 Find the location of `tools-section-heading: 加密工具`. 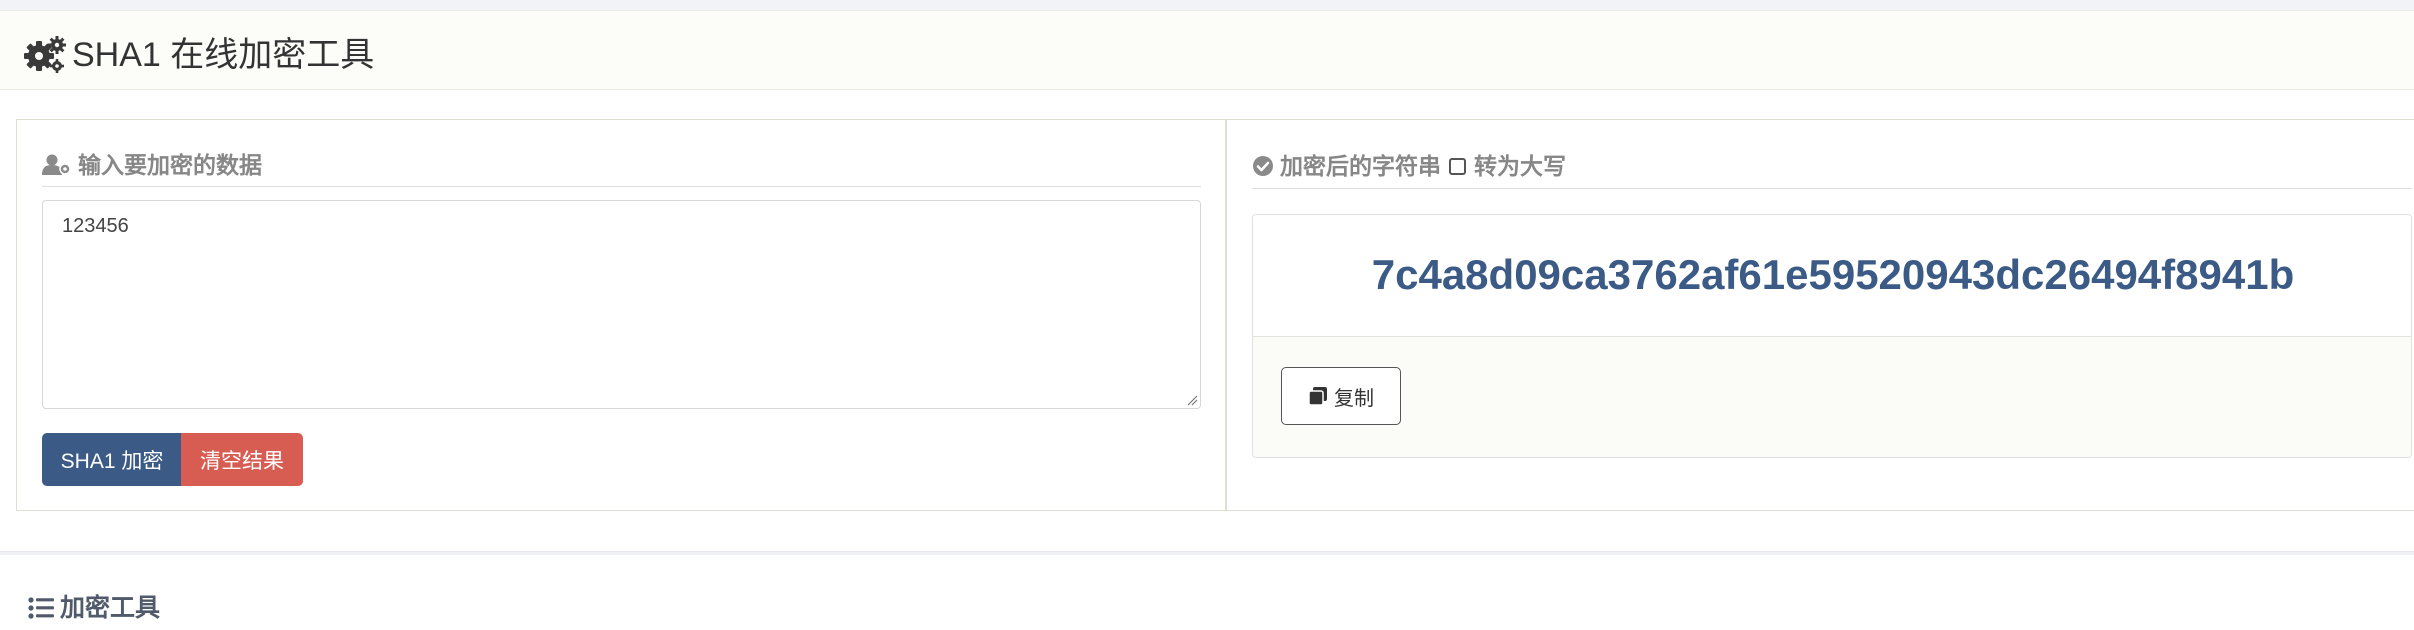

tools-section-heading: 加密工具 is located at coordinates (94, 608).